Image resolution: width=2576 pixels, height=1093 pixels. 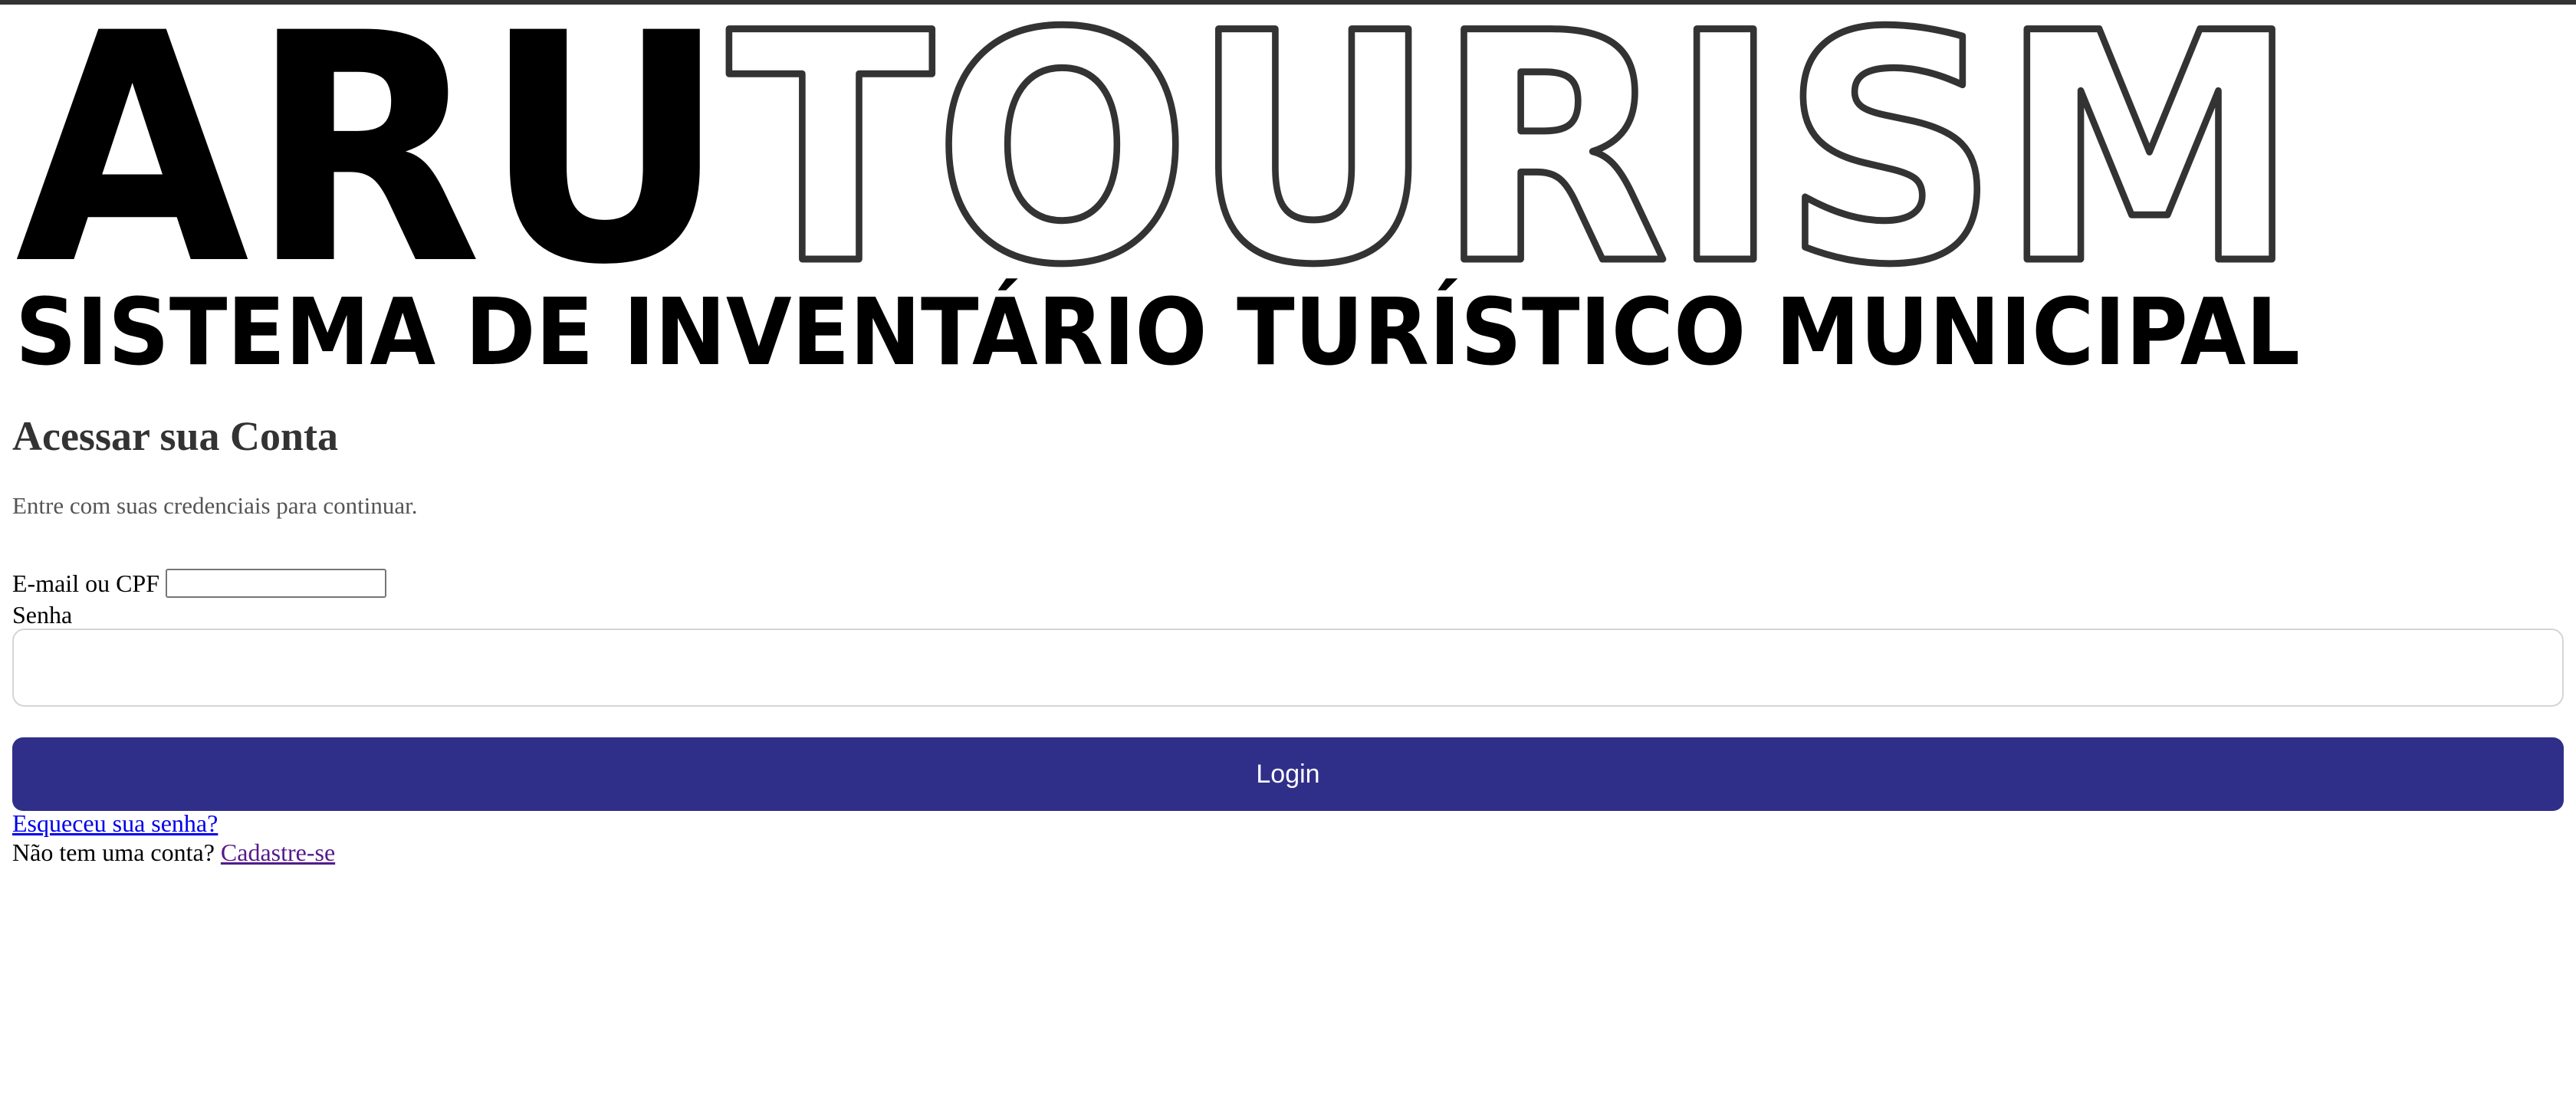 What do you see at coordinates (1288, 668) in the screenshot?
I see `password-input` at bounding box center [1288, 668].